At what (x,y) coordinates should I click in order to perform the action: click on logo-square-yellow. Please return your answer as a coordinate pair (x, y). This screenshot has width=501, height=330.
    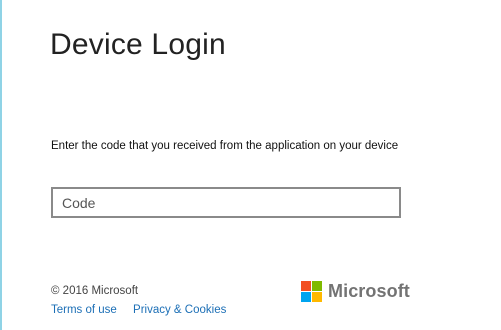
    Looking at the image, I should click on (317, 297).